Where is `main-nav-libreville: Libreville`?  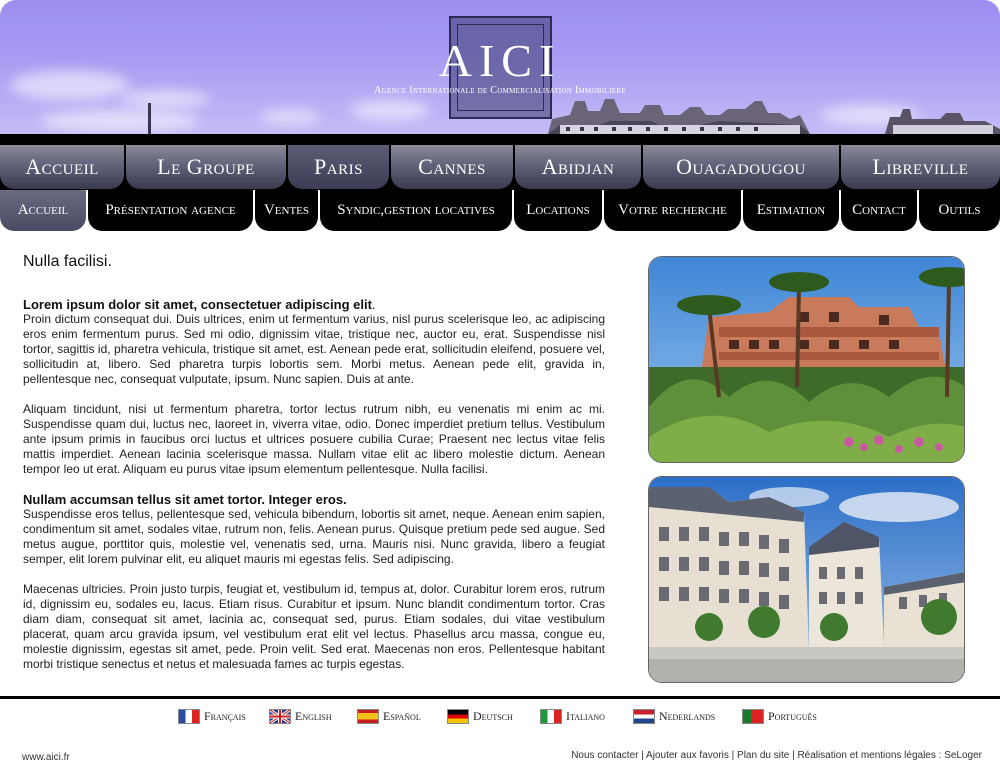 main-nav-libreville: Libreville is located at coordinates (920, 167).